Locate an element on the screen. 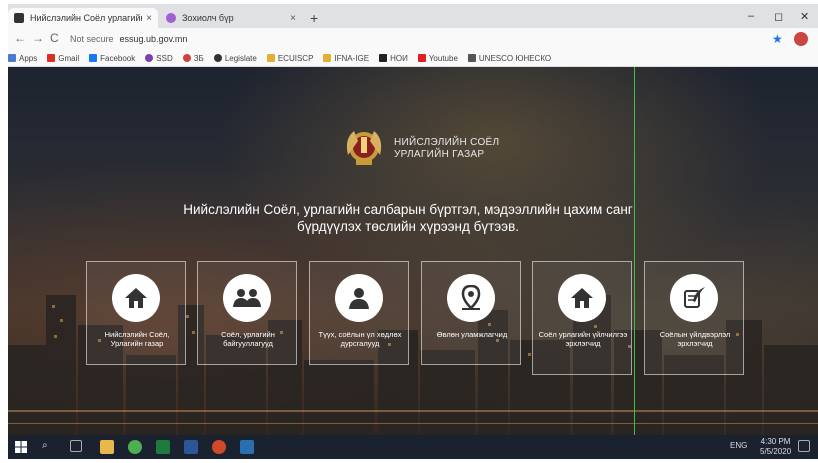  tab-title: Нийслэлийн Соёл урлагийн газ is located at coordinates (86, 18).